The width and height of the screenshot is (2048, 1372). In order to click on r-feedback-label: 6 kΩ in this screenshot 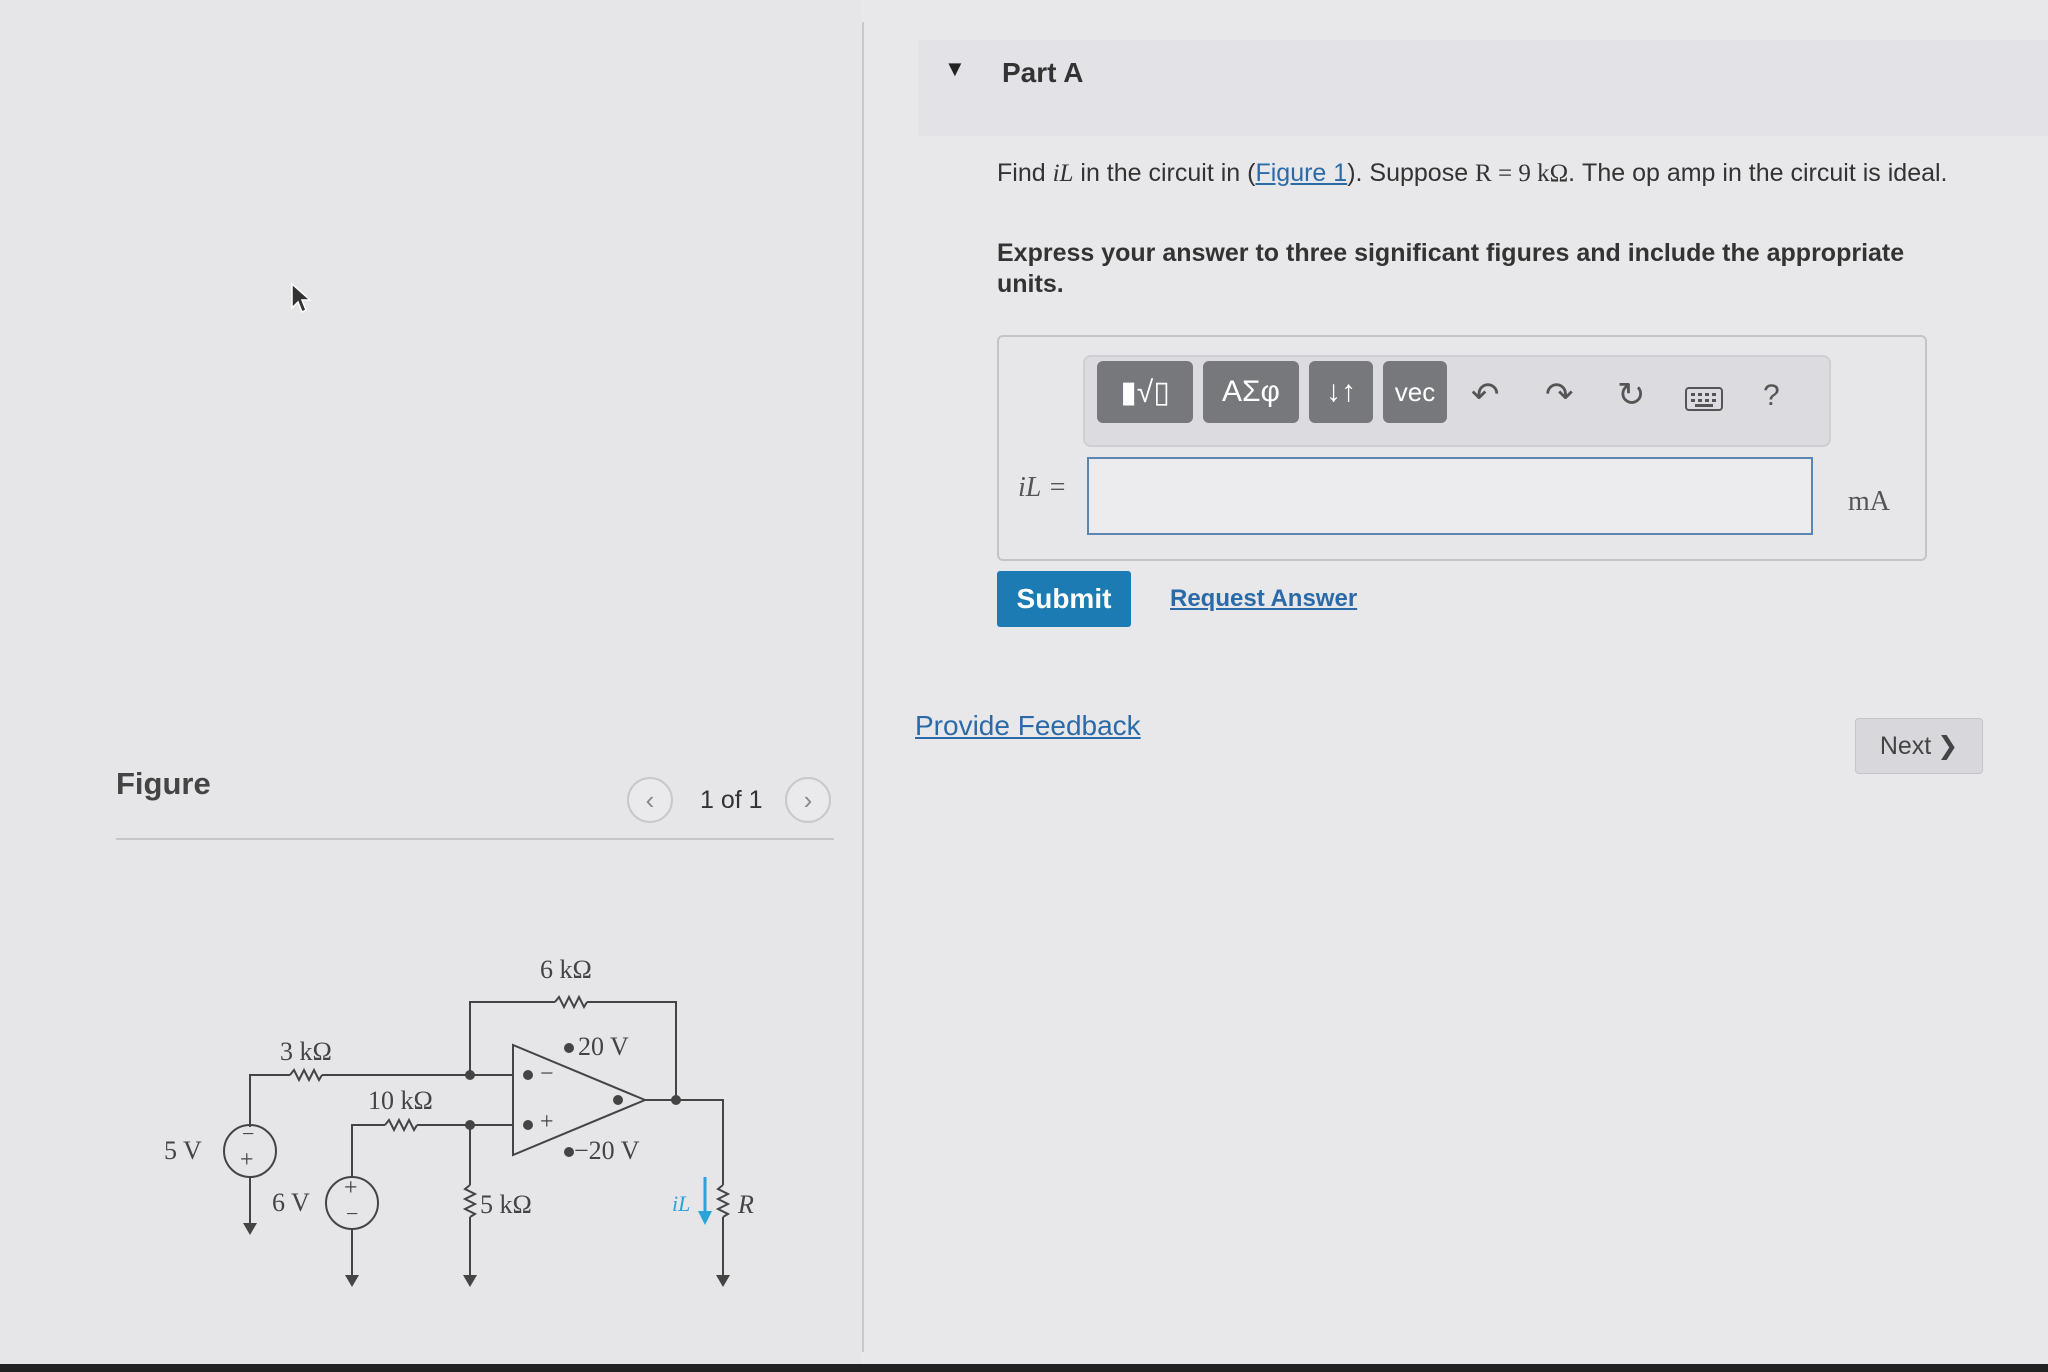, I will do `click(566, 969)`.